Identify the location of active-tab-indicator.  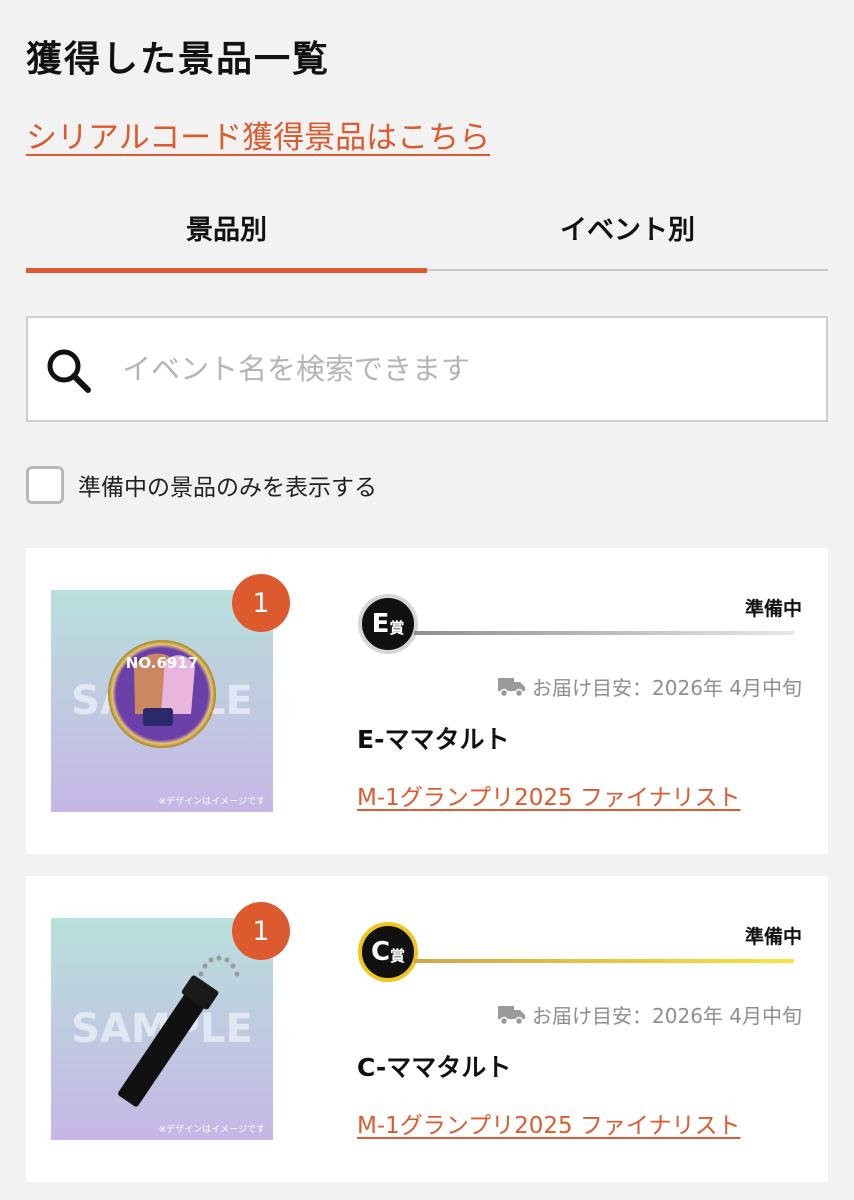
(226, 270).